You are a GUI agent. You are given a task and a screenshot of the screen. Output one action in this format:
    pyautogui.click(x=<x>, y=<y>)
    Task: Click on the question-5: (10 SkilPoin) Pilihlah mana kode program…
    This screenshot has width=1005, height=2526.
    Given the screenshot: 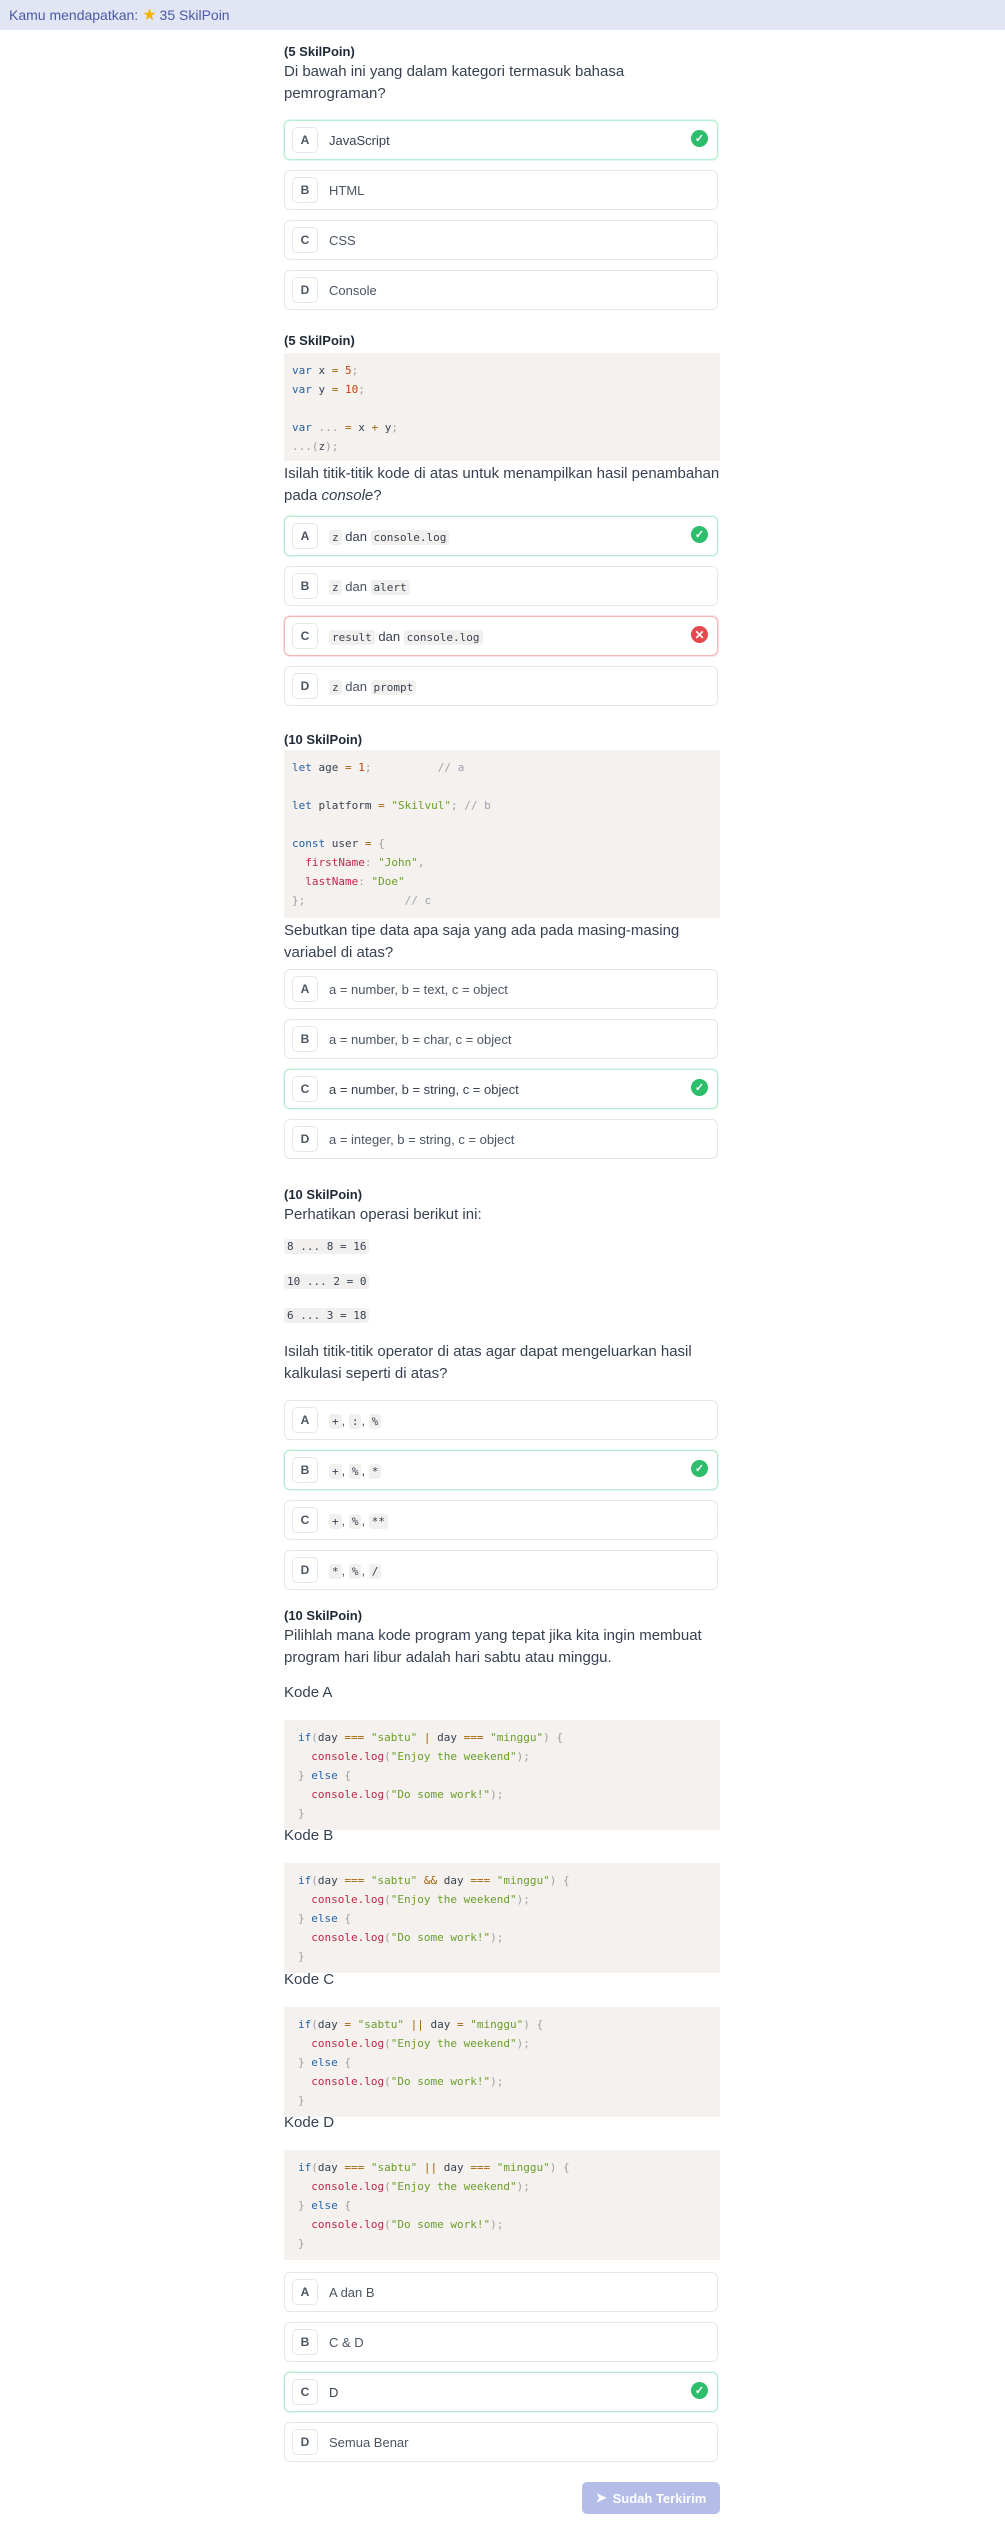 What is the action you would take?
    pyautogui.click(x=502, y=1638)
    